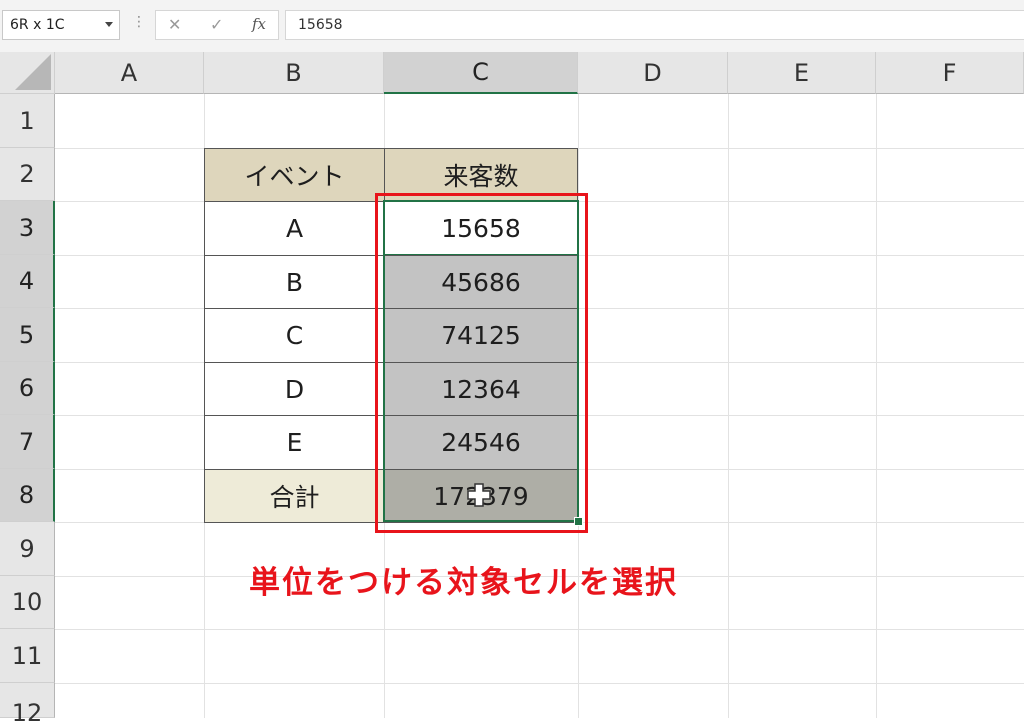 The image size is (1024, 727). I want to click on name-box: 6R x 1C, so click(61, 25).